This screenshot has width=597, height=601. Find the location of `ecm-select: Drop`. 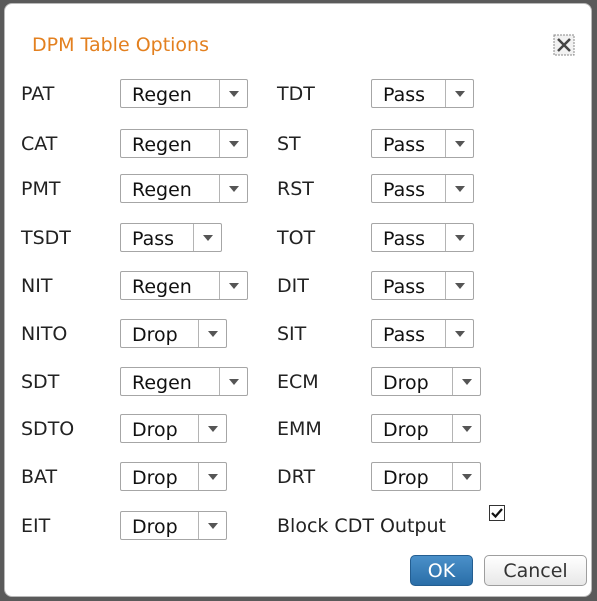

ecm-select: Drop is located at coordinates (426, 381).